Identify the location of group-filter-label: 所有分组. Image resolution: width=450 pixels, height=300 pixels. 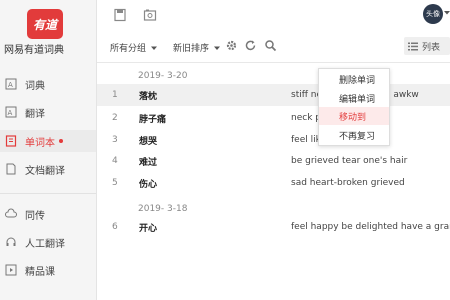
(128, 49).